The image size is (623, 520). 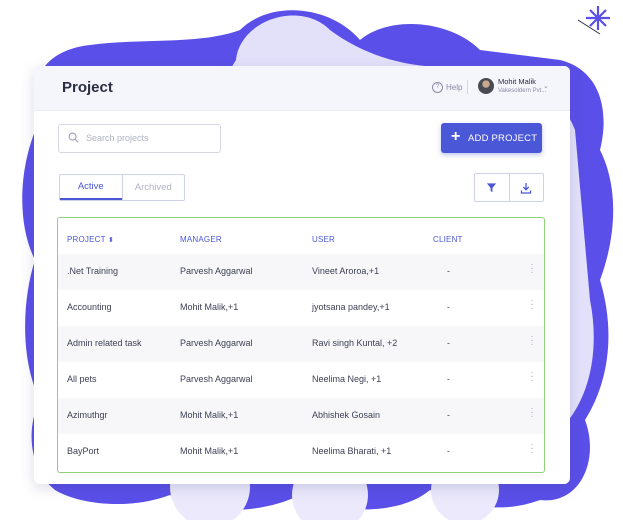 What do you see at coordinates (355, 343) in the screenshot?
I see `cell-user: Ravi singh Kuntal, +2` at bounding box center [355, 343].